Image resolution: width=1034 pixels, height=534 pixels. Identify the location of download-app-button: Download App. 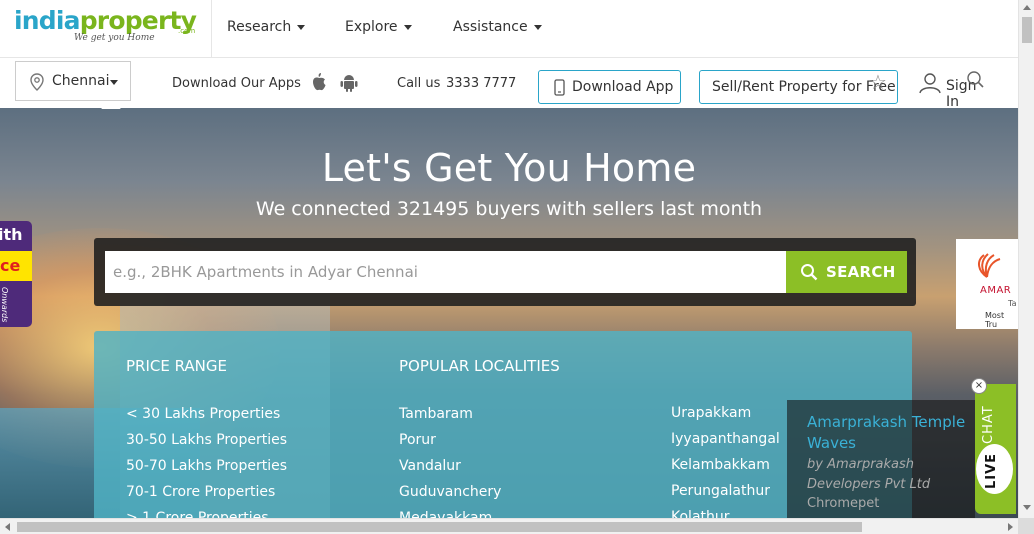
(609, 87).